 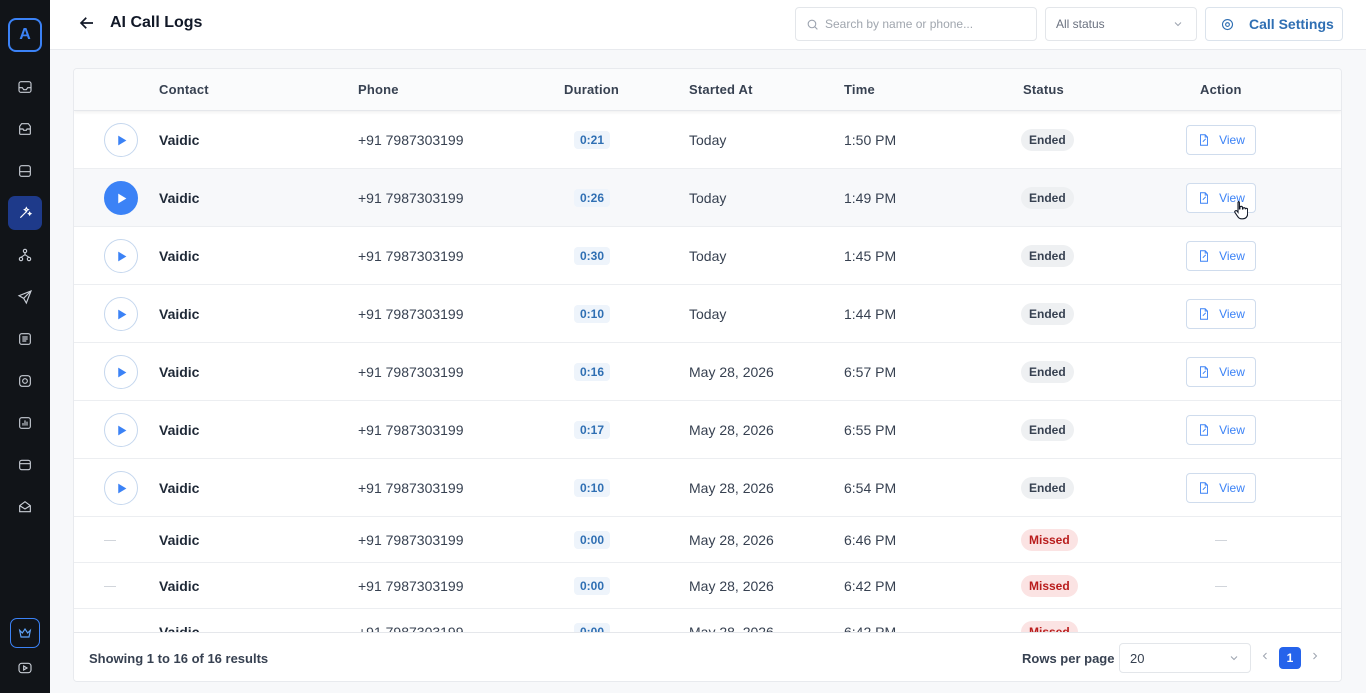 What do you see at coordinates (25, 129) in the screenshot?
I see `sidebar-item-archive` at bounding box center [25, 129].